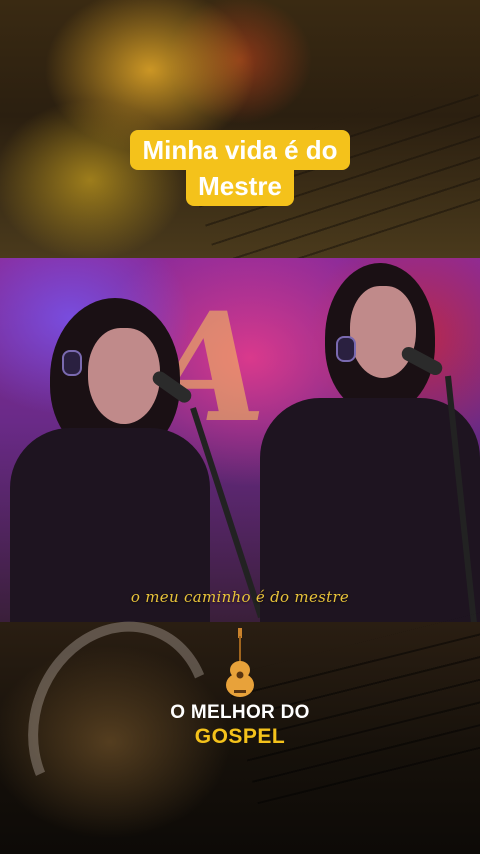 Image resolution: width=480 pixels, height=854 pixels. I want to click on channel-brand: O MELHOR DO GOSPEL, so click(240, 689).